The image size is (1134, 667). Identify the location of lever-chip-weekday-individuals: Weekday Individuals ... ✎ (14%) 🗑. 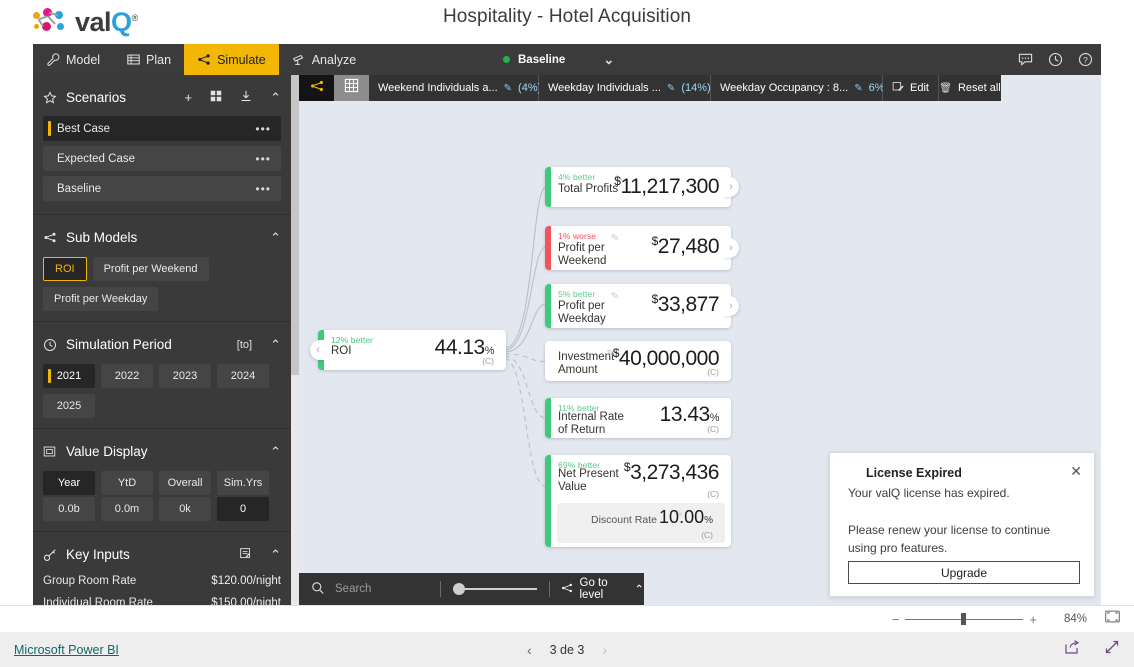
(634, 88).